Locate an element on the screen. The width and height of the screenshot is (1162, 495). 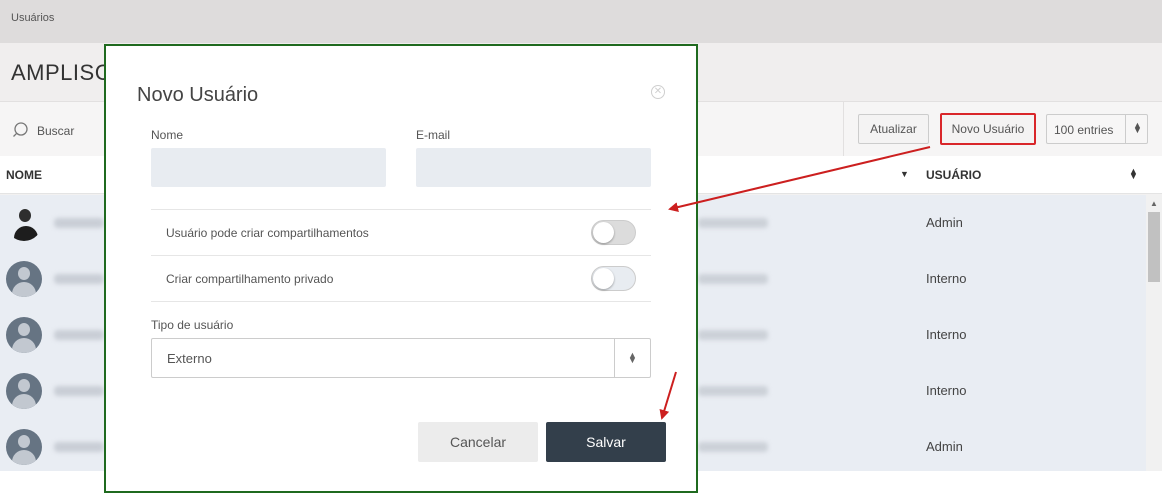
toolbar-divider is located at coordinates (843, 129).